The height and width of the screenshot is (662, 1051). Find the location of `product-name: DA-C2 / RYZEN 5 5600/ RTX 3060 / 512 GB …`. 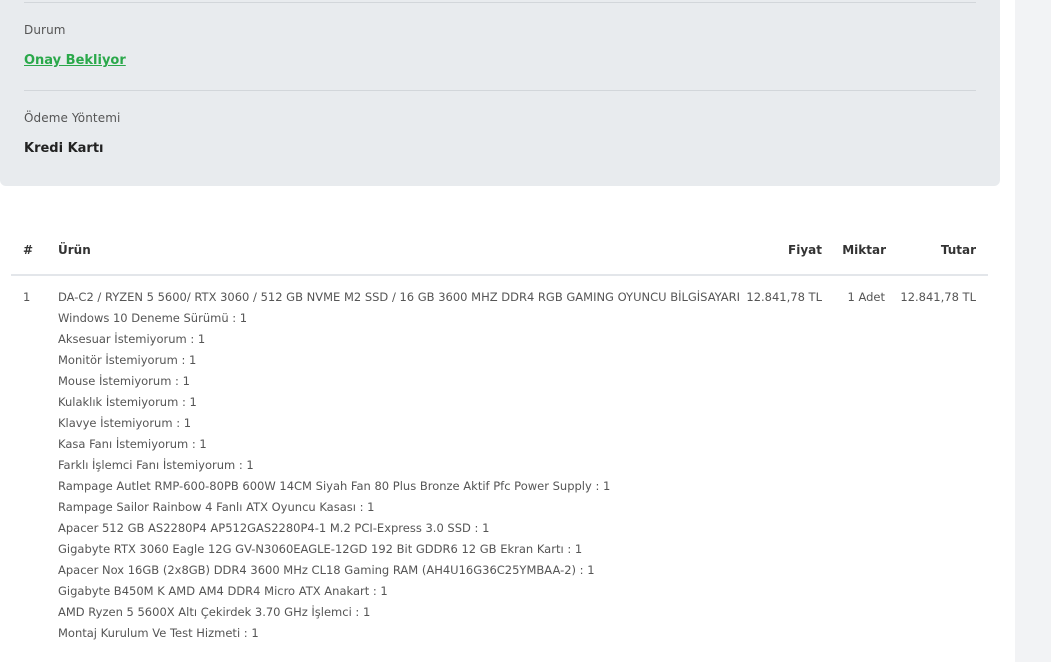

product-name: DA-C2 / RYZEN 5 5600/ RTX 3060 / 512 GB … is located at coordinates (399, 297).